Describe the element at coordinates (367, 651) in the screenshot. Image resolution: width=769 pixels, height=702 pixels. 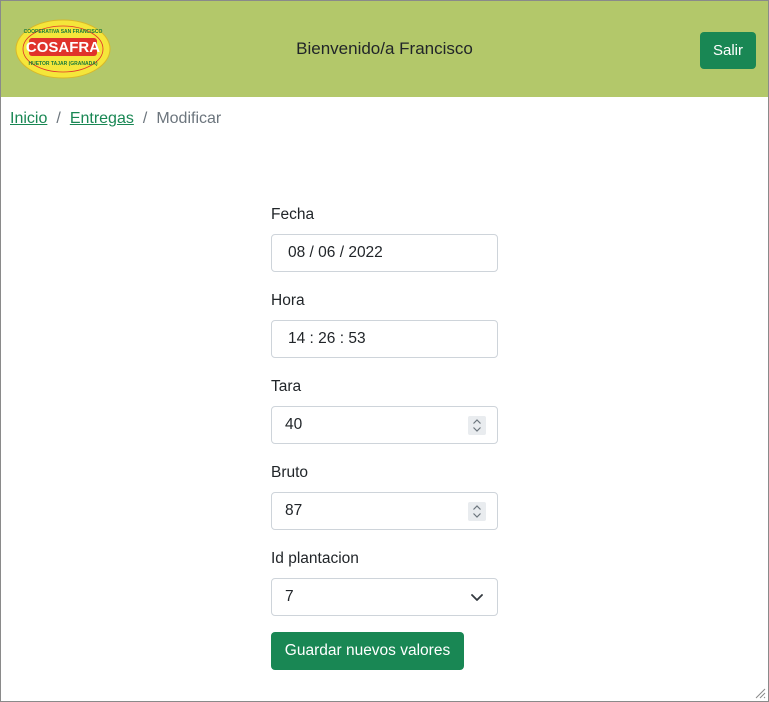
I see `save-button: Guardar nuevos valores` at that location.